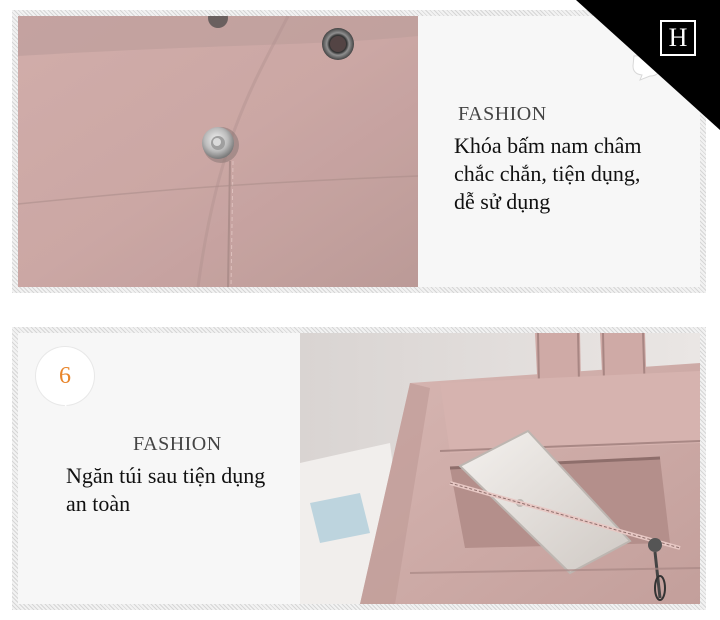 This screenshot has height=620, width=720. Describe the element at coordinates (63, 400) in the screenshot. I see `bubble-tail` at that location.